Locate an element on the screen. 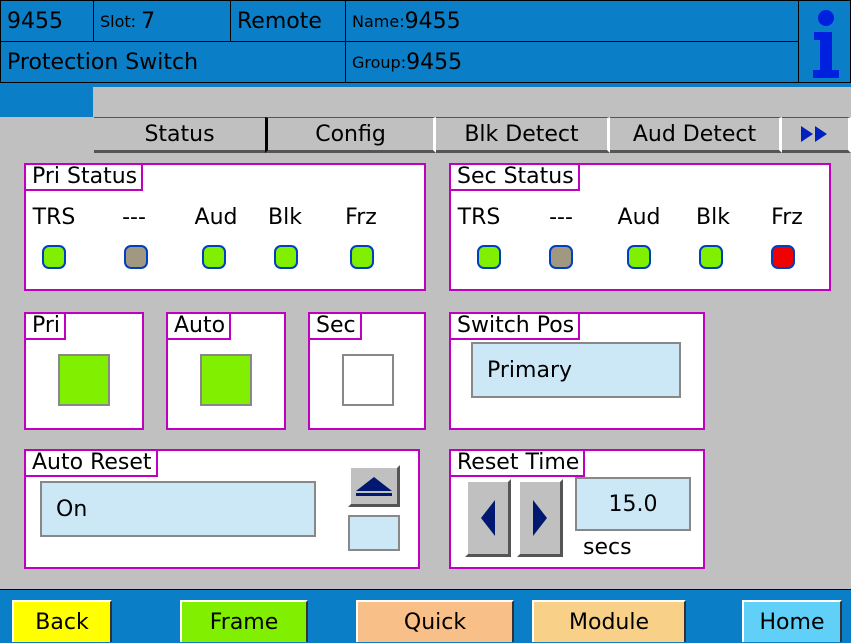 The height and width of the screenshot is (643, 851). reset-time-decrease-button is located at coordinates (488, 518).